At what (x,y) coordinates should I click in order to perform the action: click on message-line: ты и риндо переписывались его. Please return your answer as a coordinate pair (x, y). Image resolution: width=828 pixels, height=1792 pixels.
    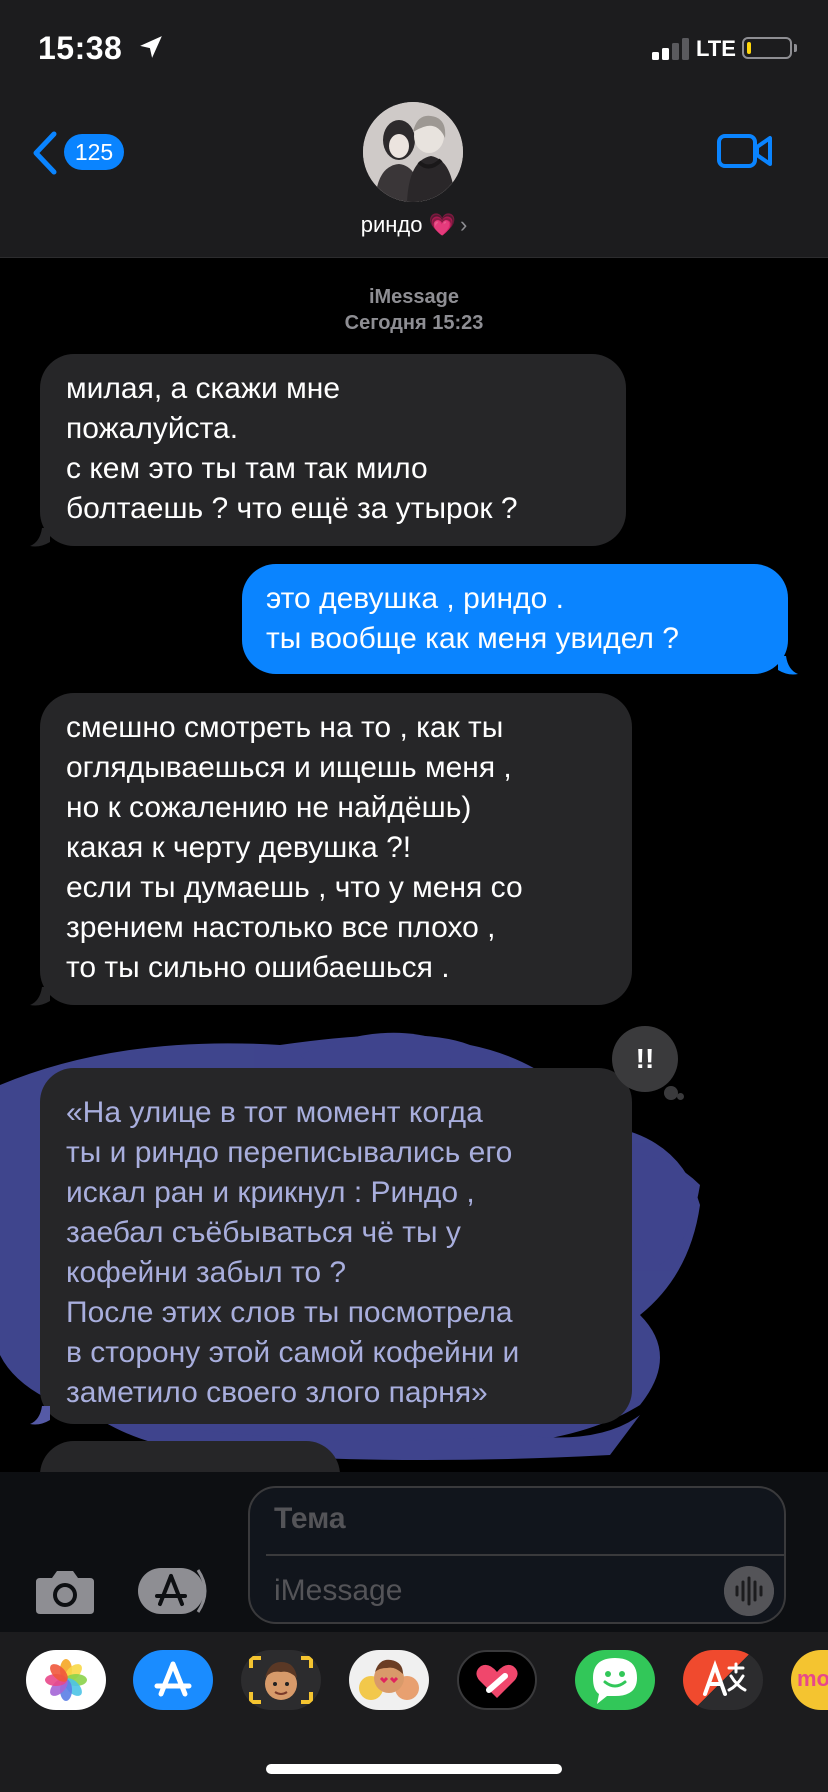
    Looking at the image, I should click on (289, 1152).